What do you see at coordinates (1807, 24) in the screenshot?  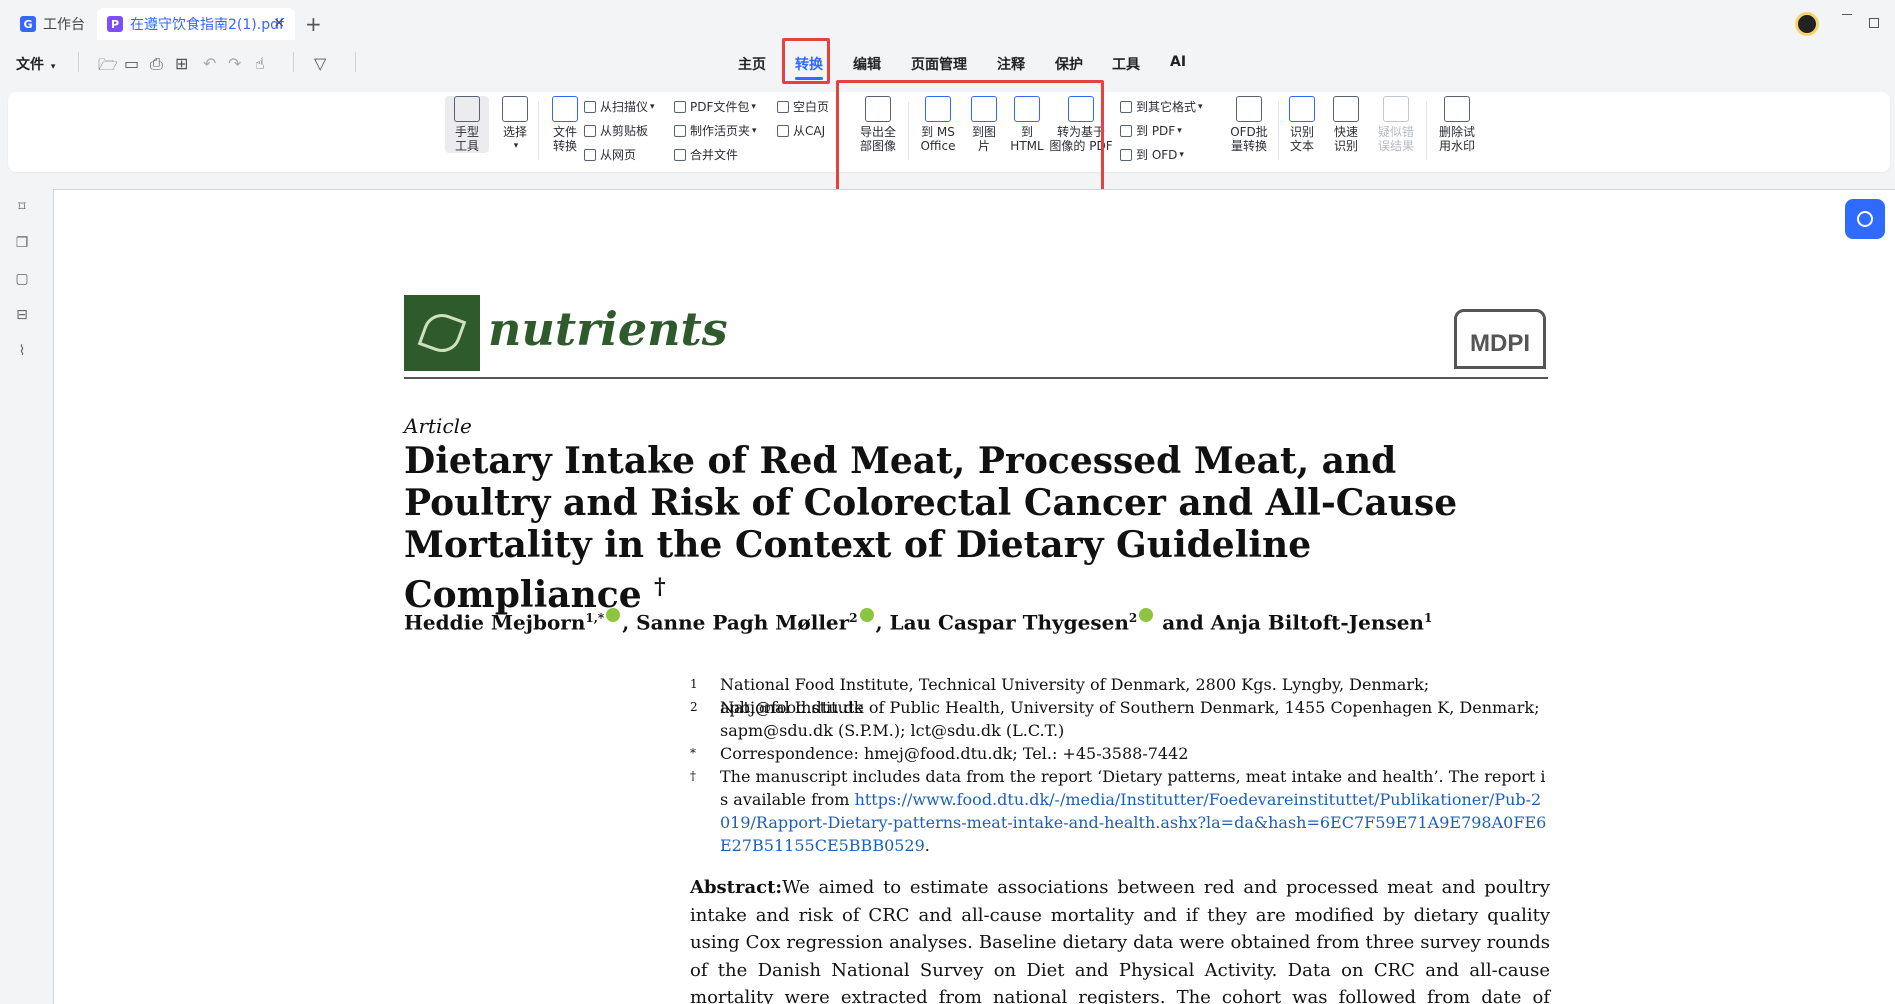 I see `user-avatar` at bounding box center [1807, 24].